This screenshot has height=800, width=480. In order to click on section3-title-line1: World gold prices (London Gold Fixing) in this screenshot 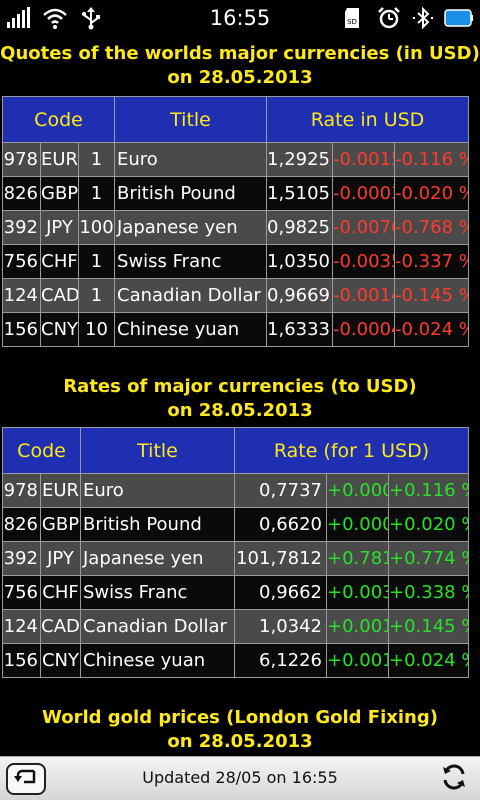, I will do `click(240, 717)`.